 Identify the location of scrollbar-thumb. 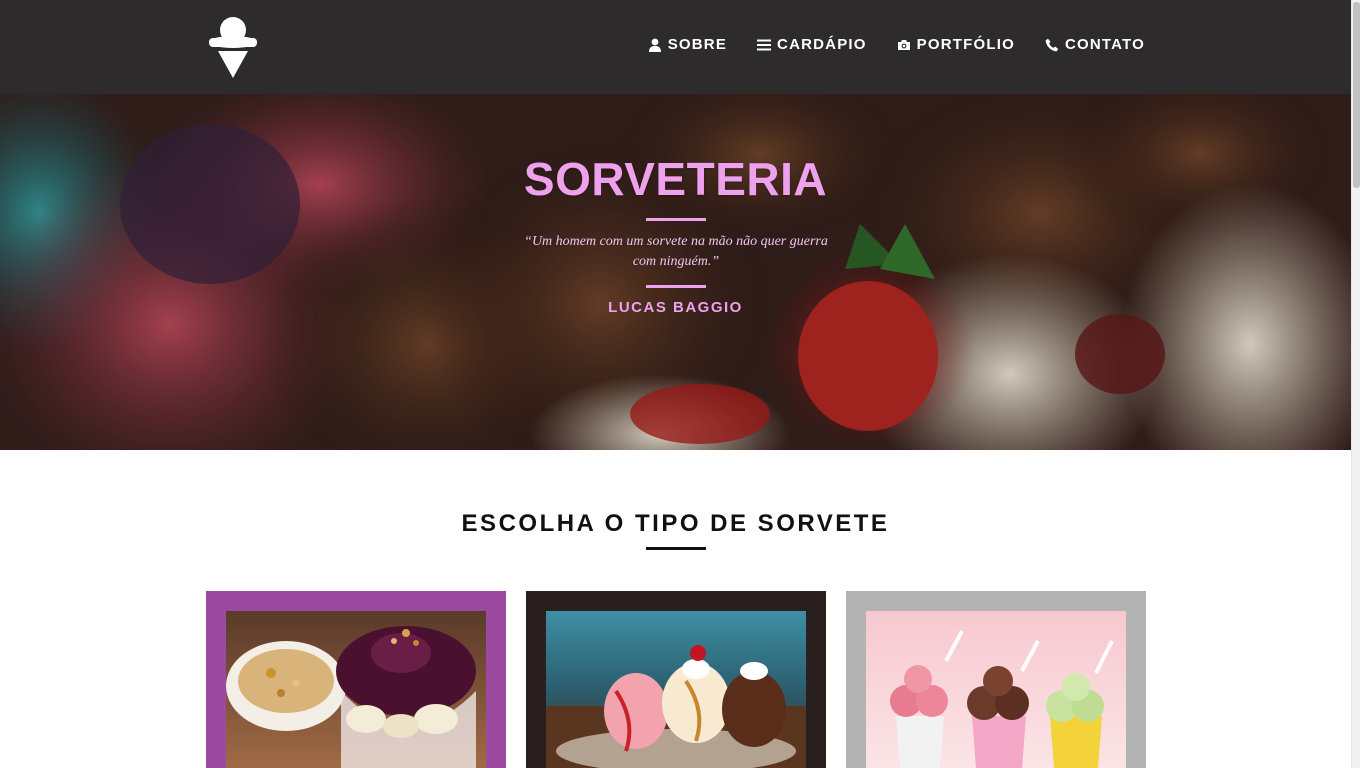
(1356, 95).